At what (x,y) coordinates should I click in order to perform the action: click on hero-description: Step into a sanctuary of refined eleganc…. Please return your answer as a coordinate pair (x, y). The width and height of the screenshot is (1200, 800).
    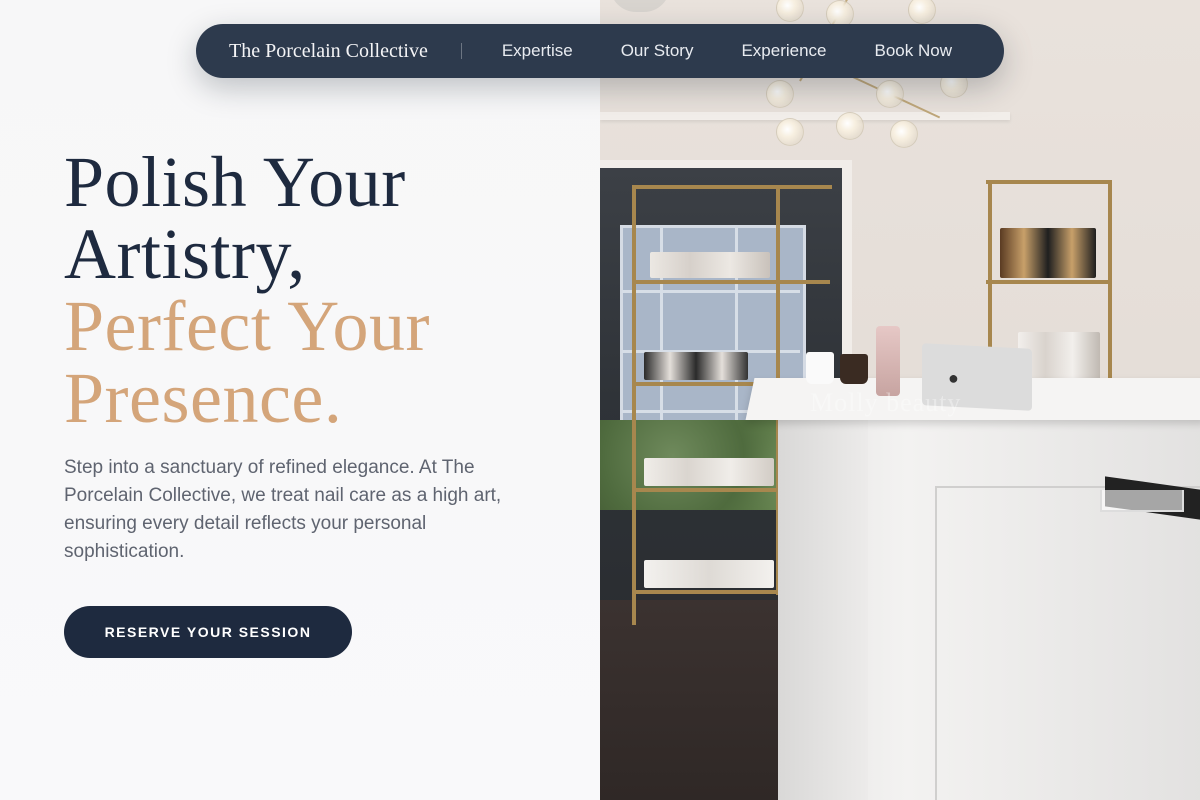
    Looking at the image, I should click on (283, 509).